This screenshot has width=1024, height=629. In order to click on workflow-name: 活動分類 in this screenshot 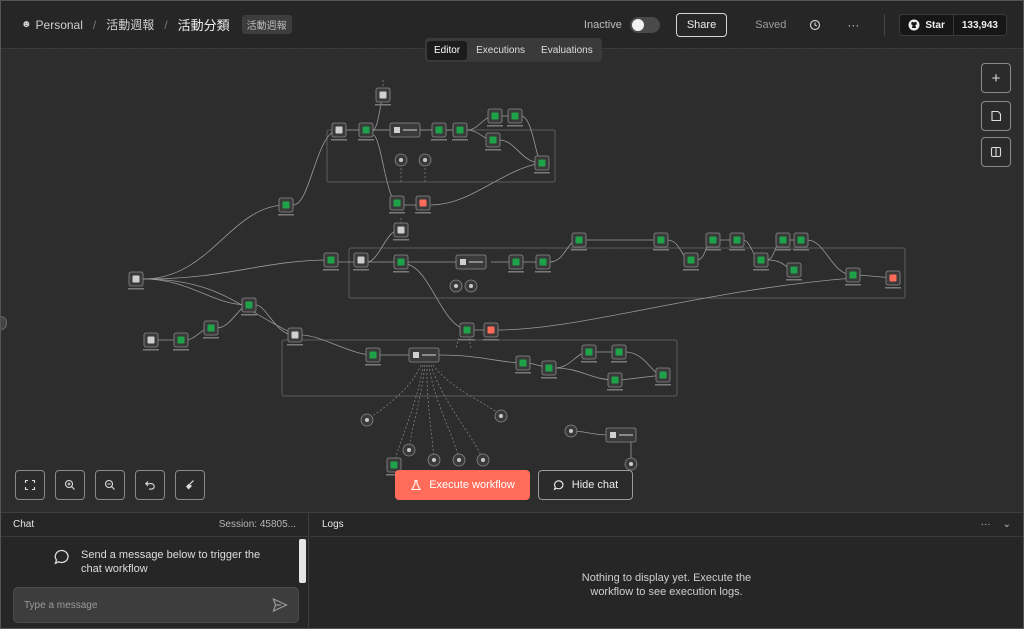, I will do `click(204, 24)`.